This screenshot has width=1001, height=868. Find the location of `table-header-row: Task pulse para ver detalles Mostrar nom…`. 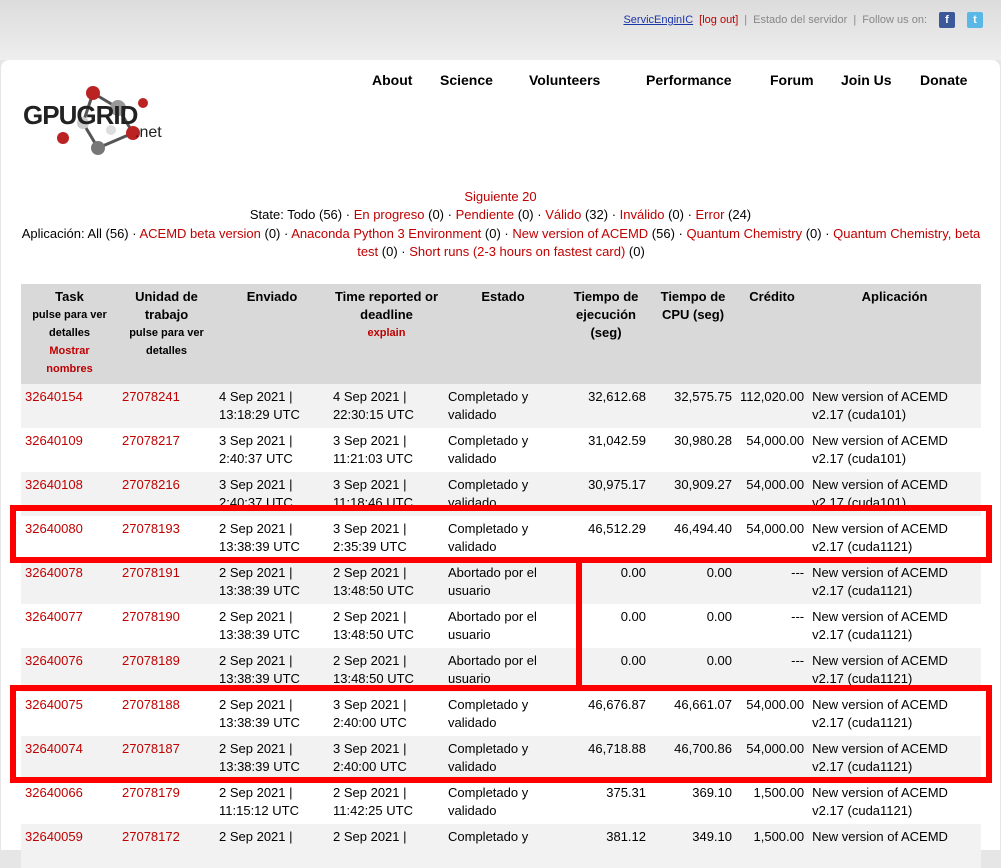

table-header-row: Task pulse para ver detalles Mostrar nom… is located at coordinates (501, 334).